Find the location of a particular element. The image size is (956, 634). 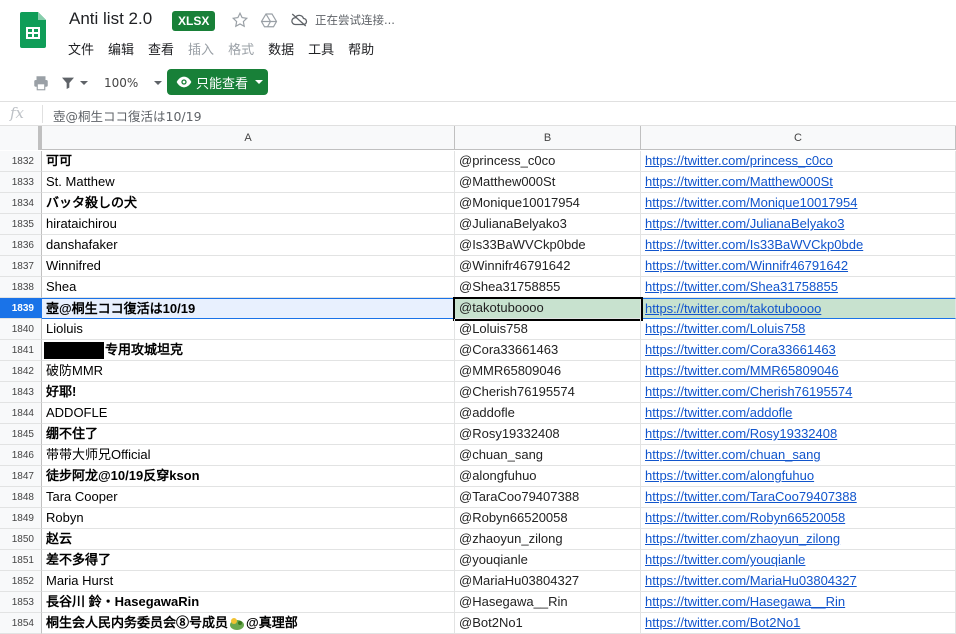

view-only-button: 只能查看 is located at coordinates (217, 82).